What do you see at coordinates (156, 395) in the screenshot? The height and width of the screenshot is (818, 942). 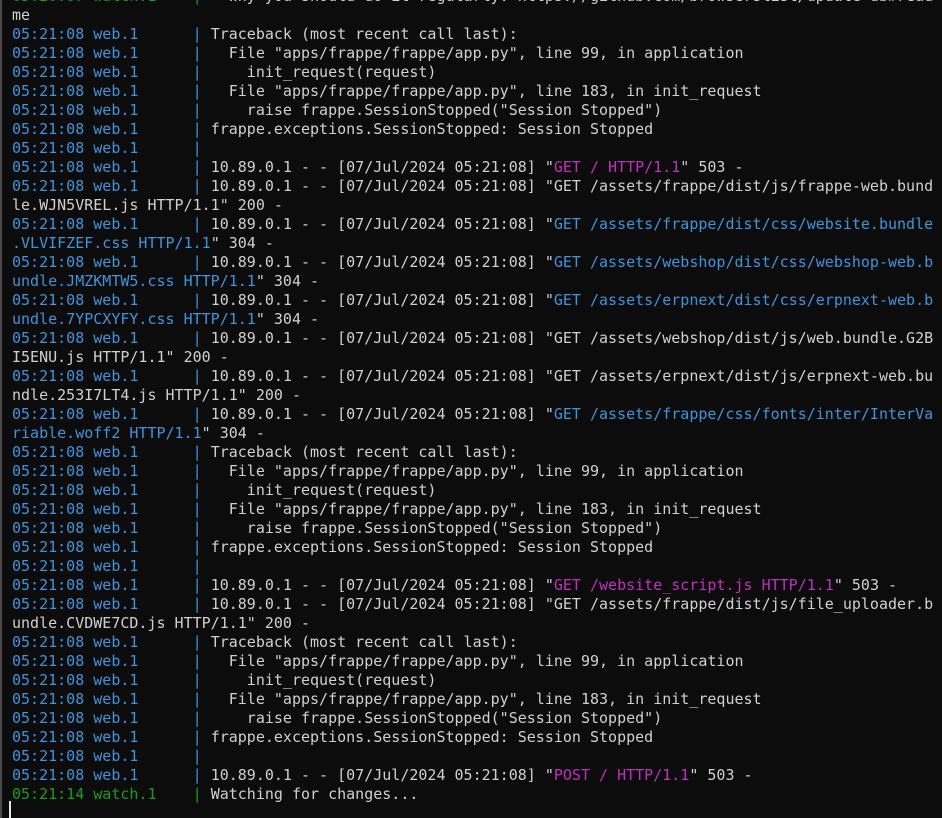 I see `log-message-segment: ndle.253I7LT4.js HTTP/1.1" 200 -` at bounding box center [156, 395].